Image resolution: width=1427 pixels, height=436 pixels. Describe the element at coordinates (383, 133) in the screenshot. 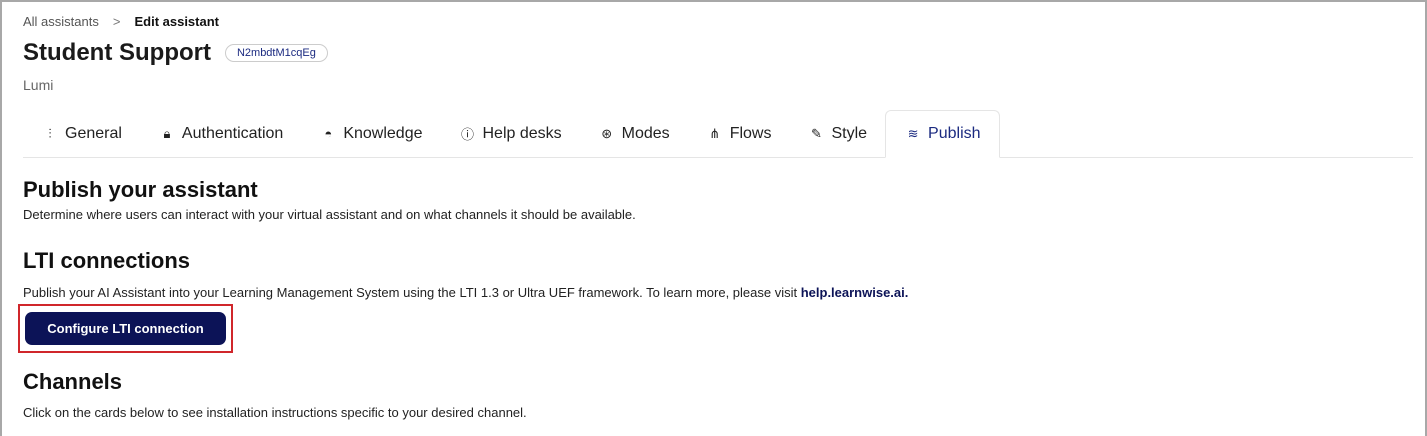

I see `tab-label: Knowledge` at that location.